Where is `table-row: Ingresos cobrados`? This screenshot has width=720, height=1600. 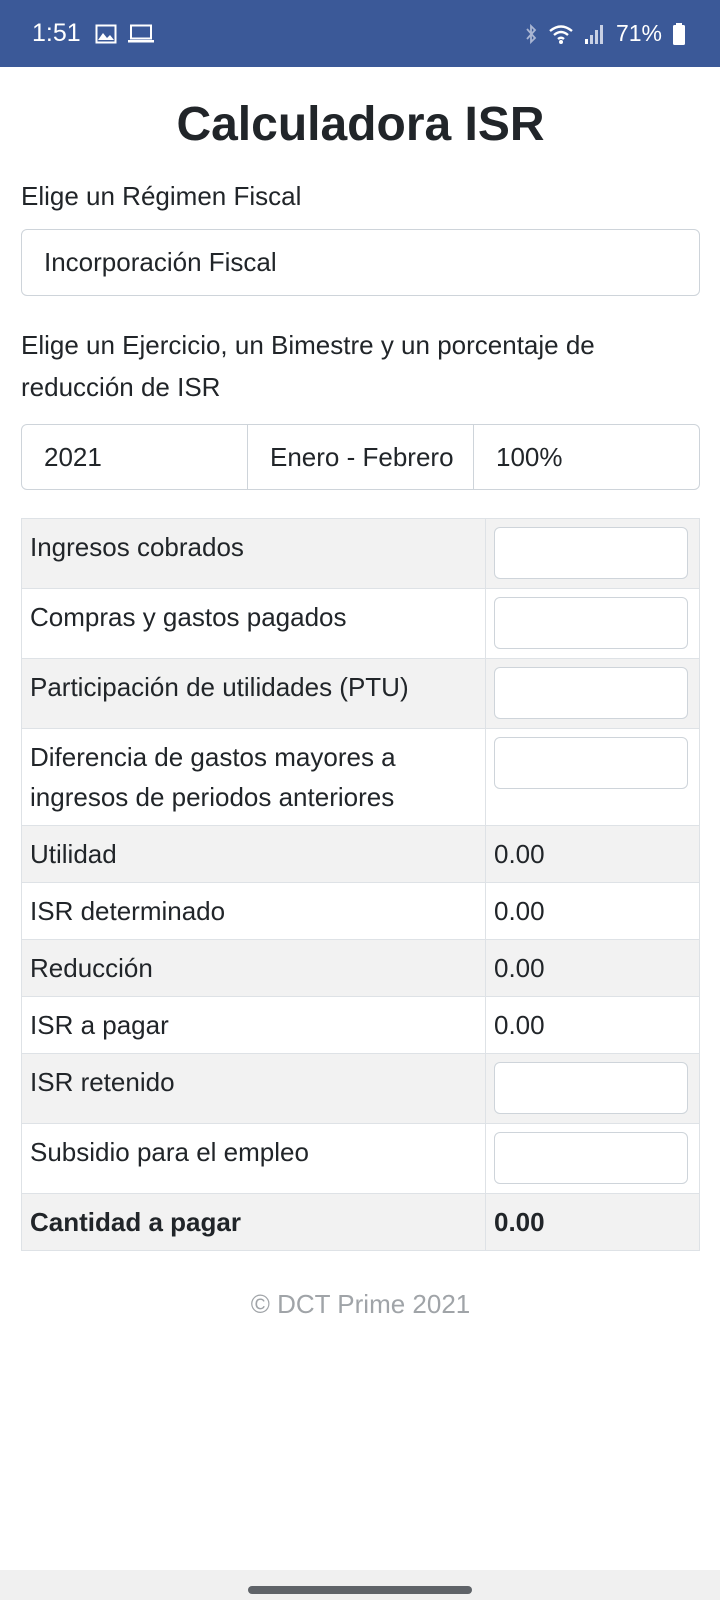 table-row: Ingresos cobrados is located at coordinates (360, 553).